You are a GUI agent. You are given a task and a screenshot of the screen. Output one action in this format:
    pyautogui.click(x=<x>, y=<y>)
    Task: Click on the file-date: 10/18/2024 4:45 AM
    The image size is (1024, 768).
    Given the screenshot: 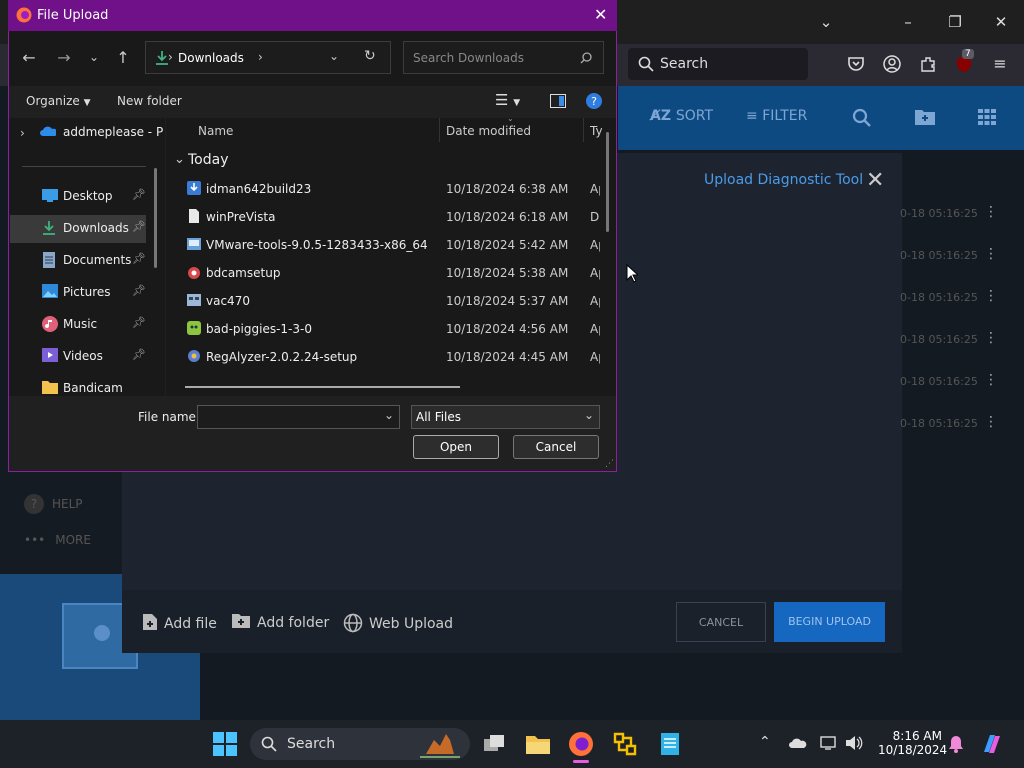 What is the action you would take?
    pyautogui.click(x=507, y=357)
    